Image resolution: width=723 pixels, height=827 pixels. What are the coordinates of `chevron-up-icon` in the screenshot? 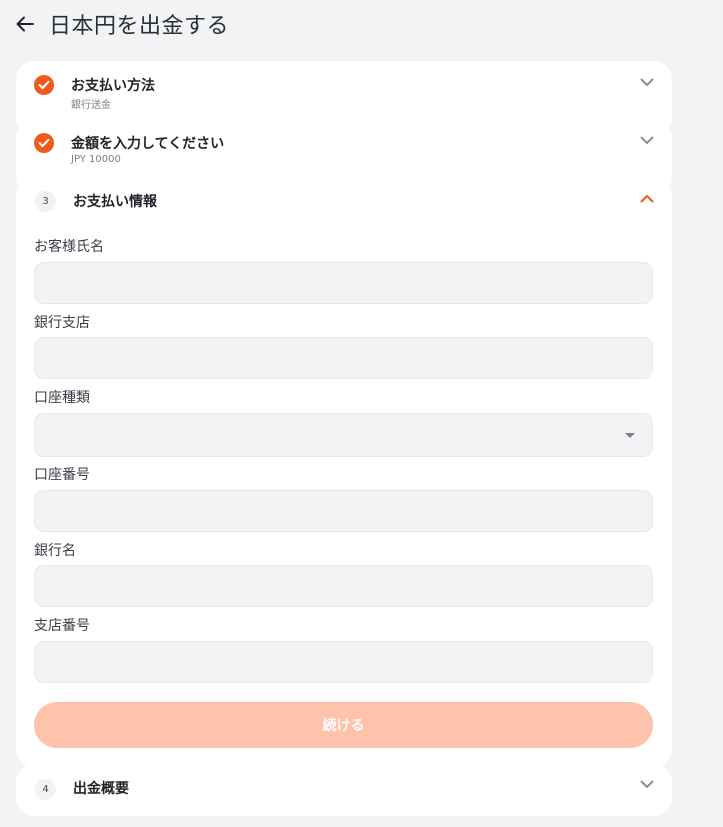 It's located at (647, 198).